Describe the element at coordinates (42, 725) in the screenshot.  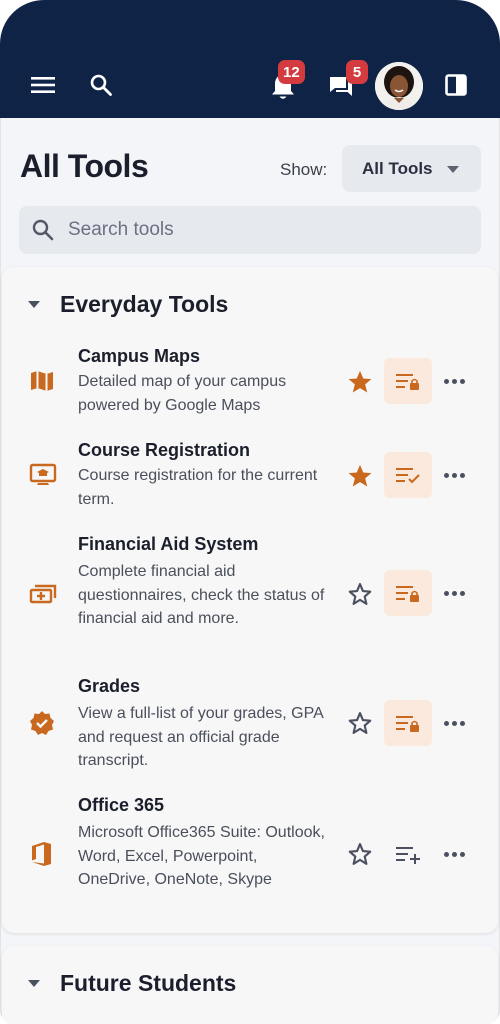
I see `verified-badge-icon` at that location.